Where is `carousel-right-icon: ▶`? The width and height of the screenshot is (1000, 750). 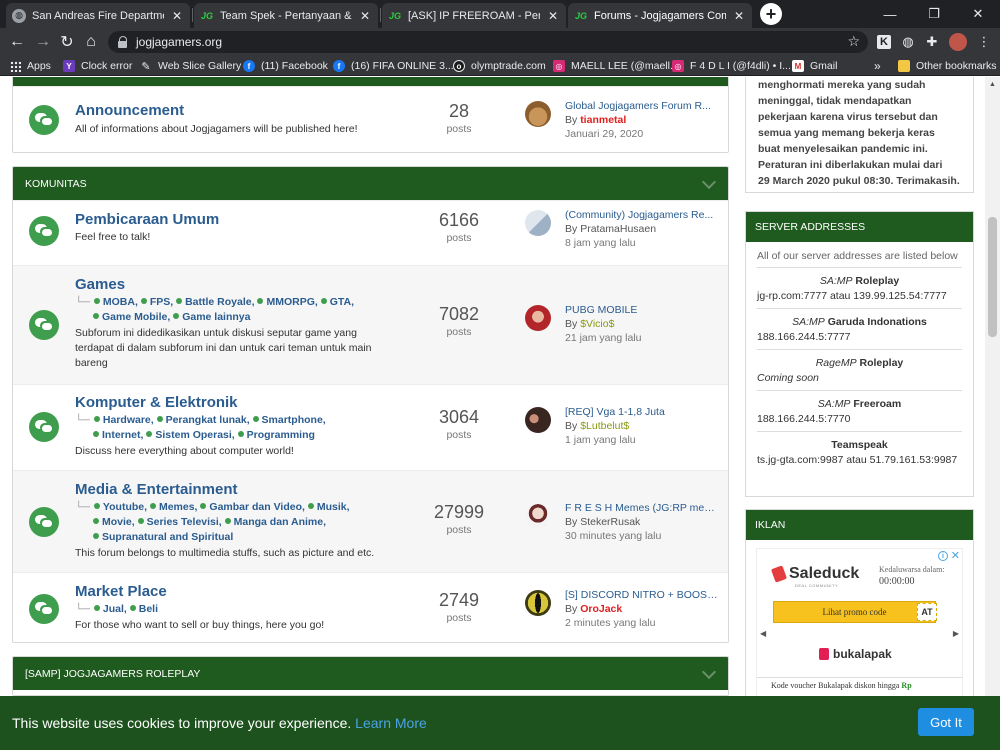 carousel-right-icon: ▶ is located at coordinates (956, 633).